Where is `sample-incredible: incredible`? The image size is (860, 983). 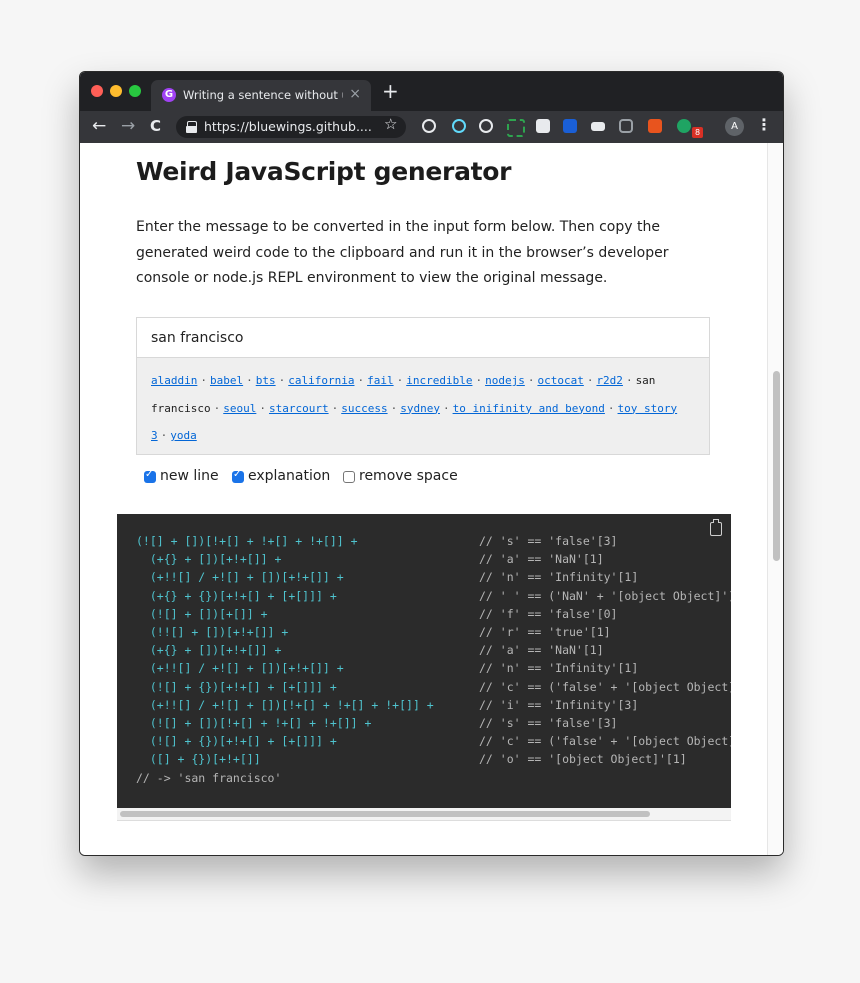 sample-incredible: incredible is located at coordinates (439, 380).